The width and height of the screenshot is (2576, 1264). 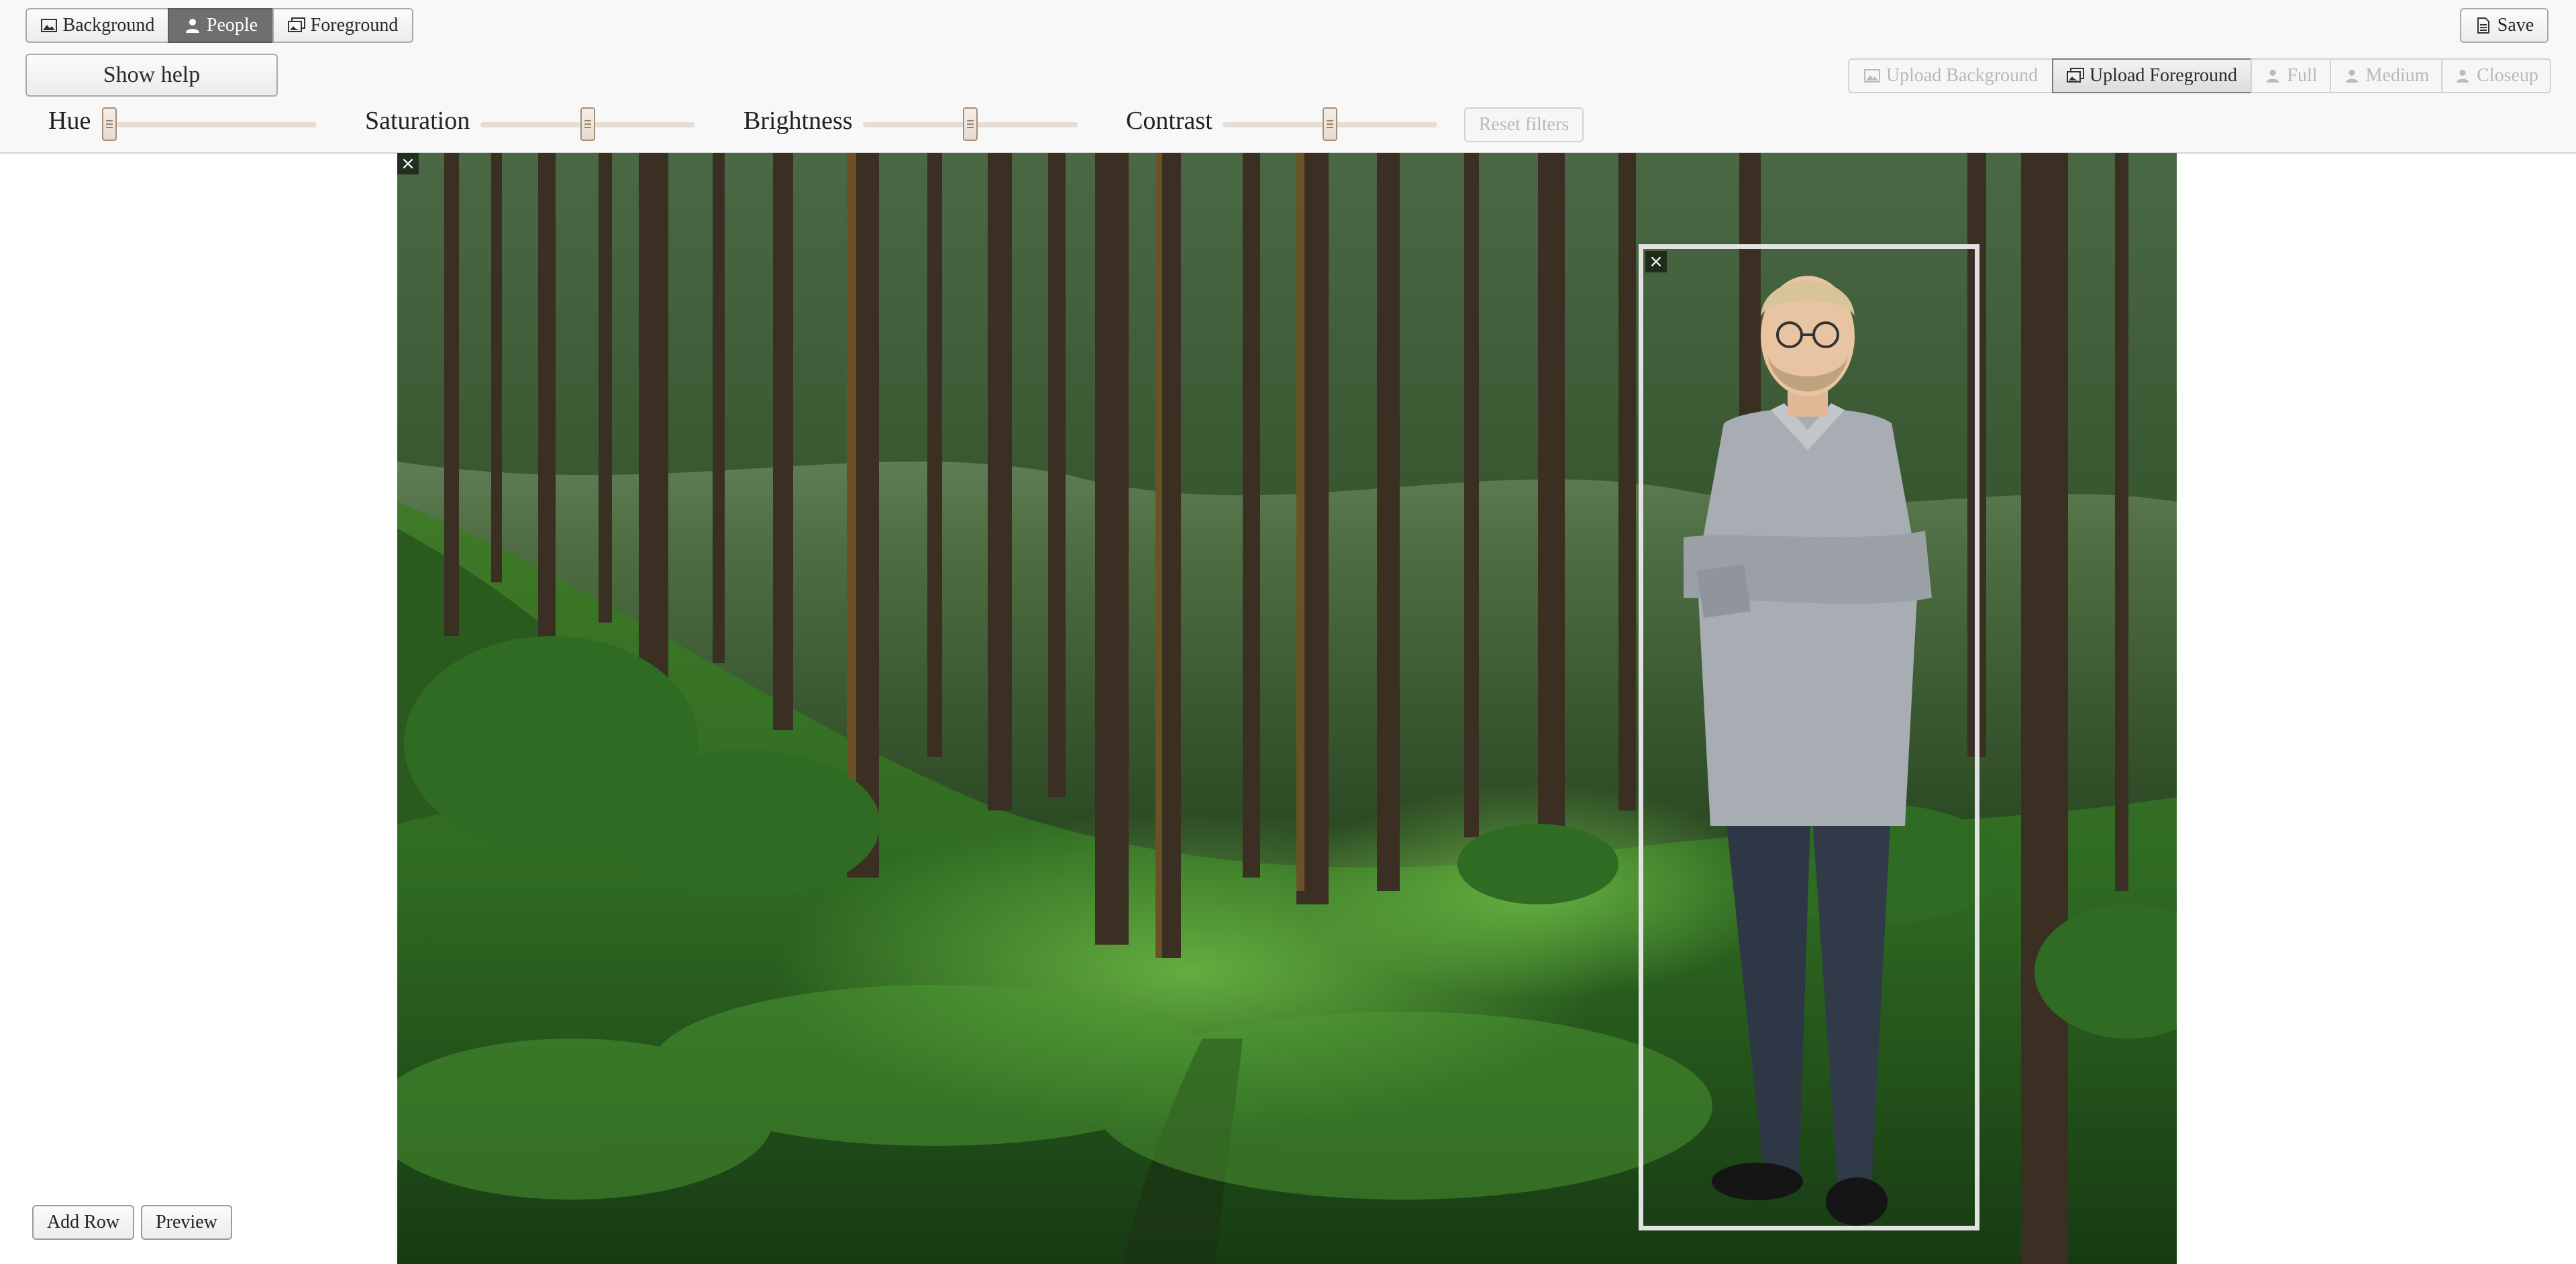 What do you see at coordinates (2302, 75) in the screenshot?
I see `framing-full-label: Full` at bounding box center [2302, 75].